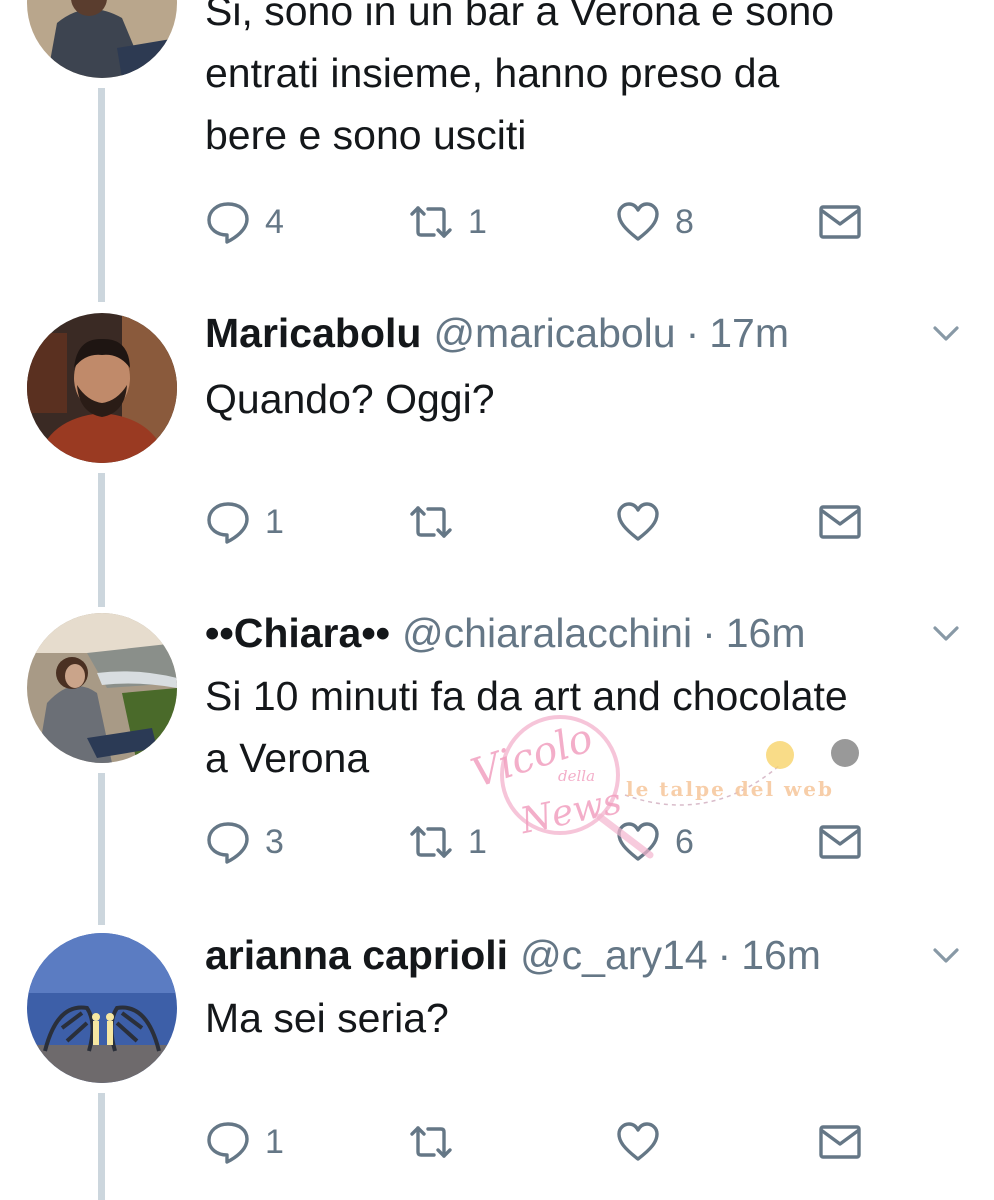  What do you see at coordinates (684, 841) in the screenshot?
I see `like-count: 6` at bounding box center [684, 841].